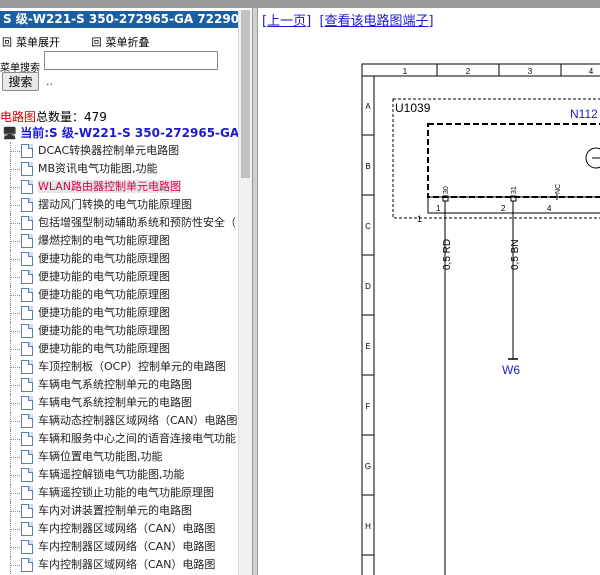  What do you see at coordinates (591, 71) in the screenshot?
I see `col-number: 4` at bounding box center [591, 71].